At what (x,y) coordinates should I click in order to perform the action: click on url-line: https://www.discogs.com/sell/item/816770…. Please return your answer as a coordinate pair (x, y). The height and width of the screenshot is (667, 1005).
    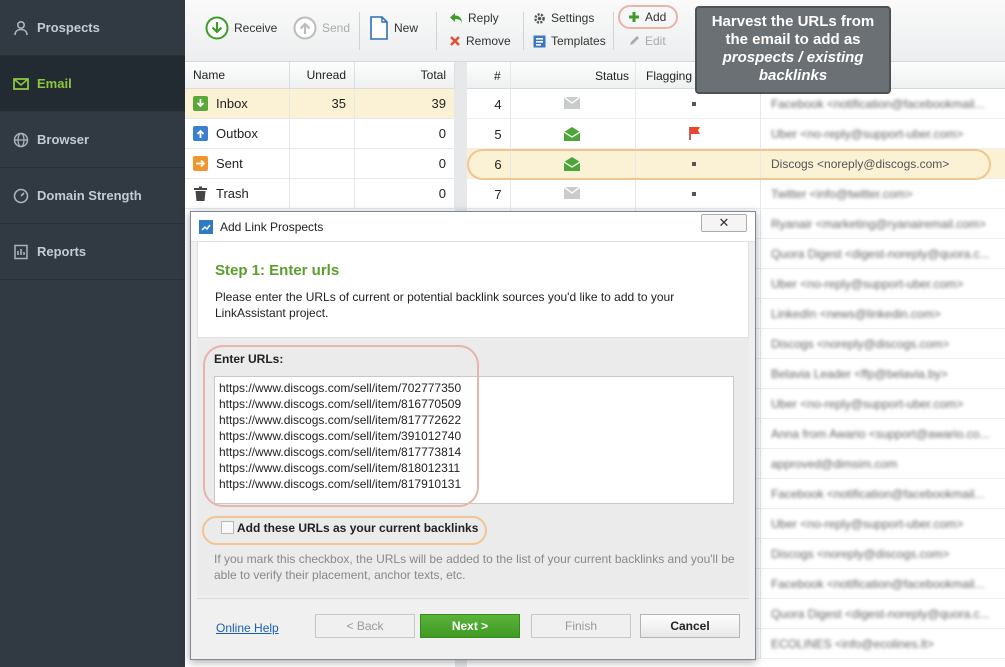
    Looking at the image, I should click on (340, 404).